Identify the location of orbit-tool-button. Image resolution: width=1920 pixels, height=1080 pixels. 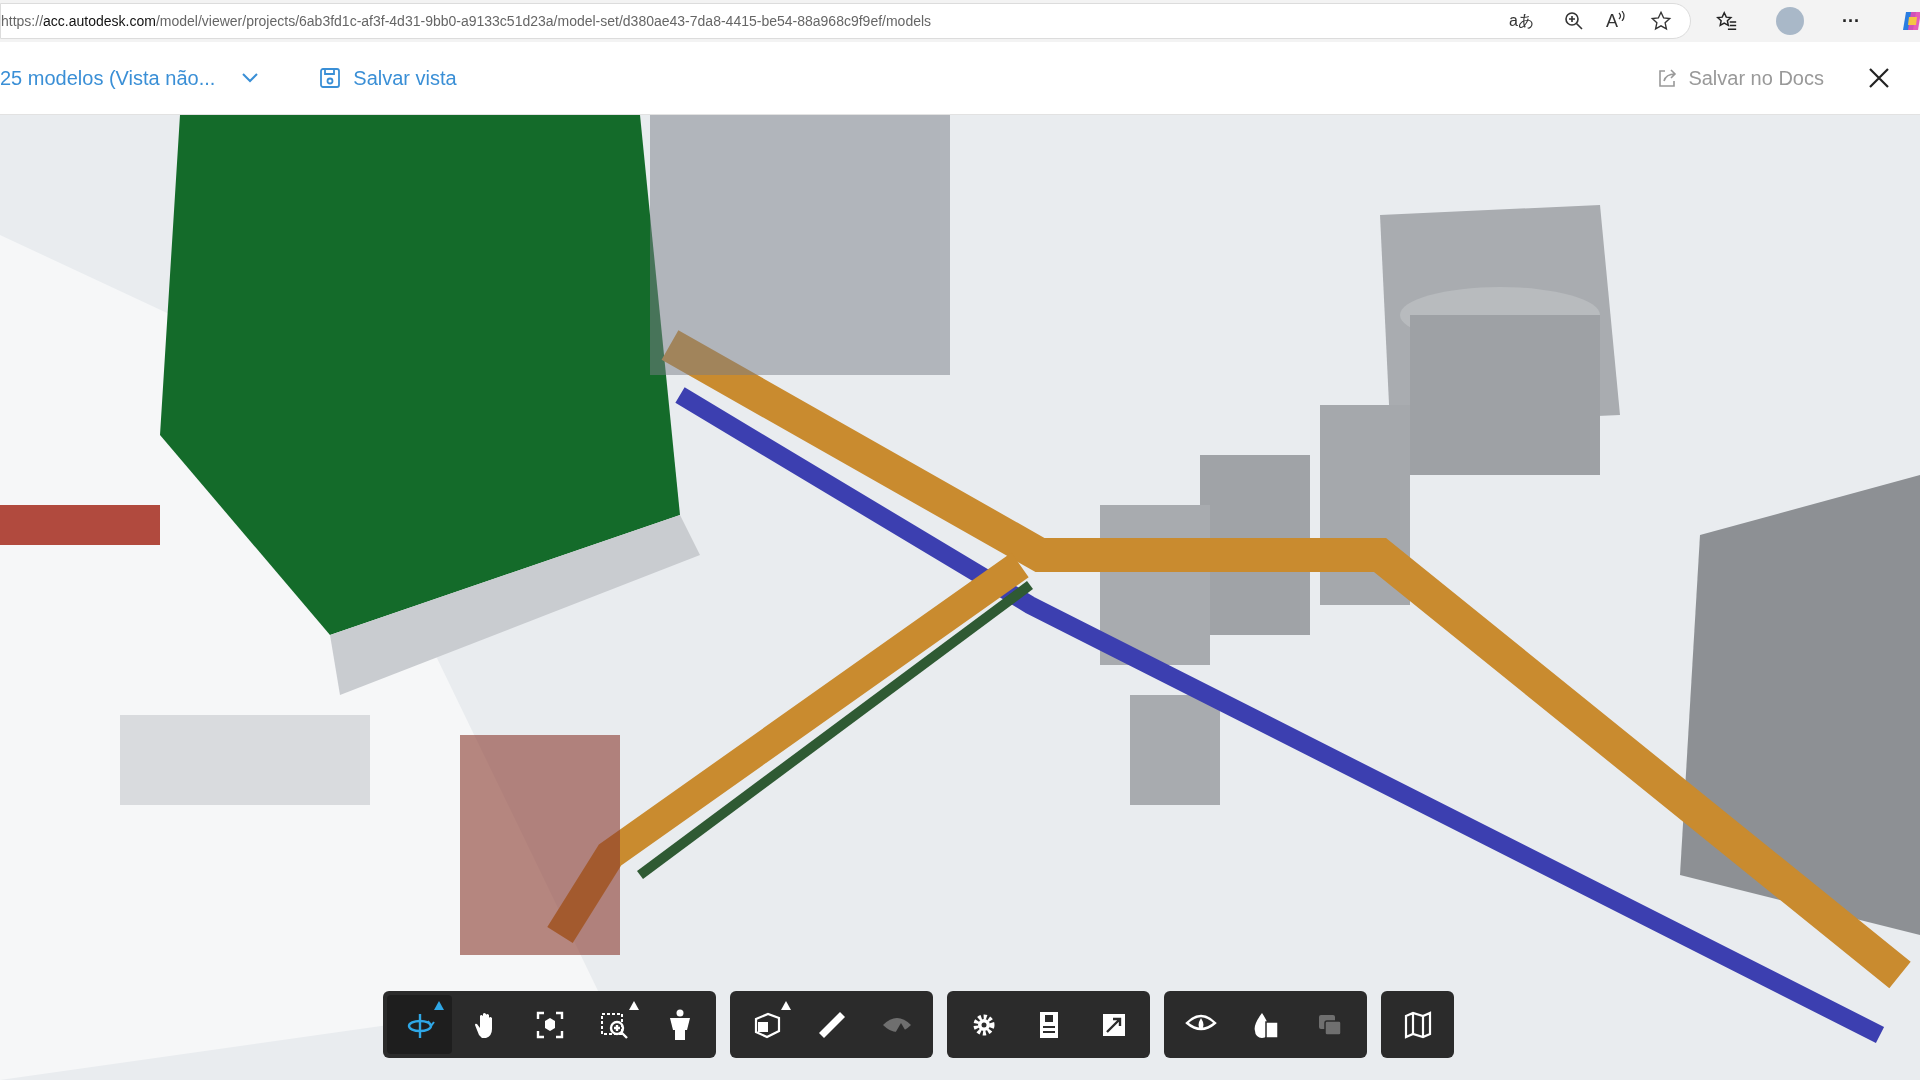
(419, 1024).